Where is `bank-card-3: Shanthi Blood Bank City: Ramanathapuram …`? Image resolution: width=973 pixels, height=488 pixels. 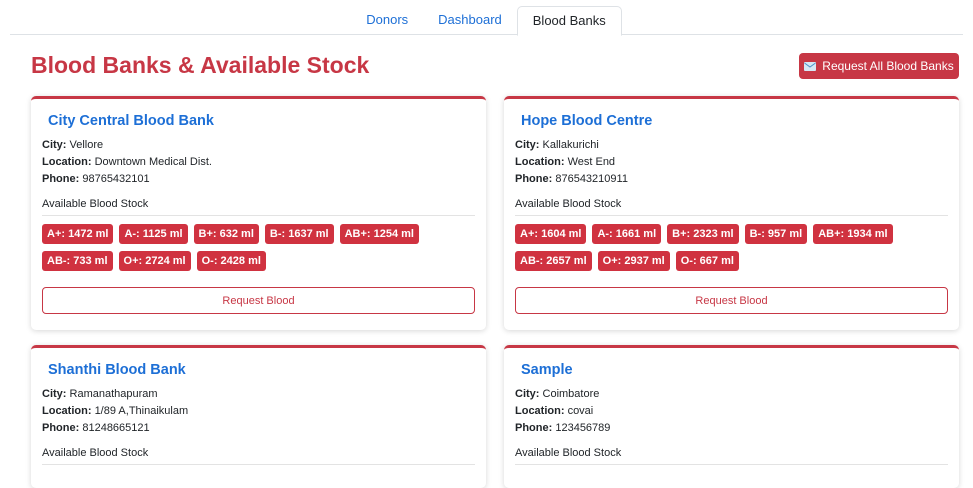 bank-card-3: Shanthi Blood Bank City: Ramanathapuram … is located at coordinates (258, 416).